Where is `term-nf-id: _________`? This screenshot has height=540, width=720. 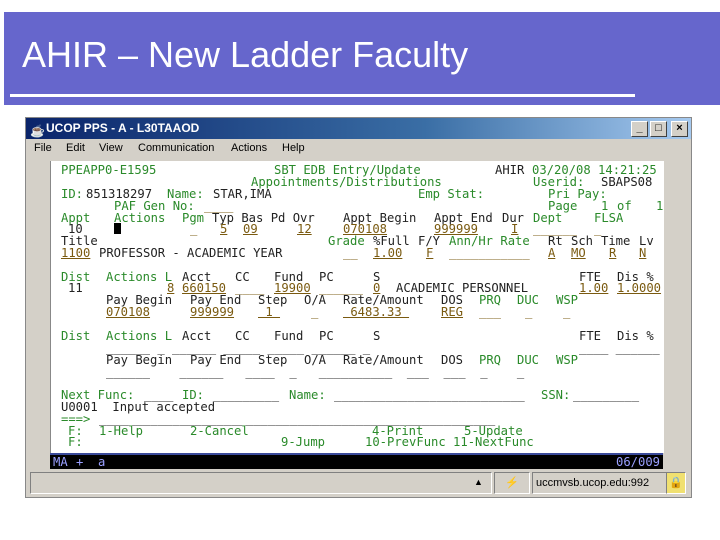
term-nf-id: _________ is located at coordinates (246, 395).